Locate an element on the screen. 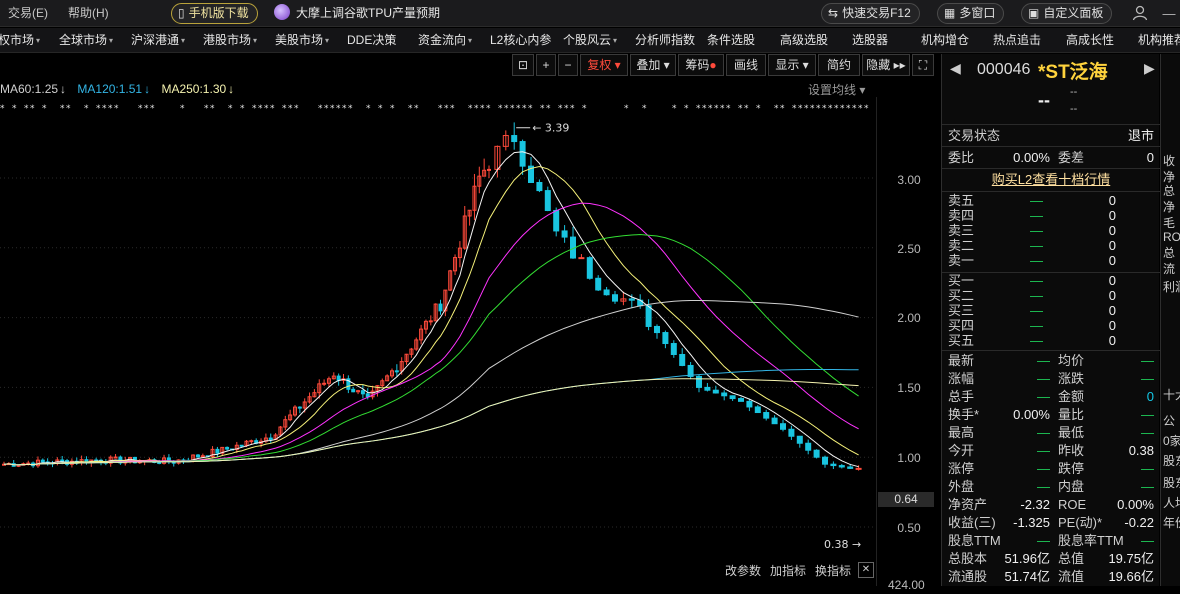 The width and height of the screenshot is (1180, 594). menu-item-3: 港股市场 ▾ is located at coordinates (230, 40).